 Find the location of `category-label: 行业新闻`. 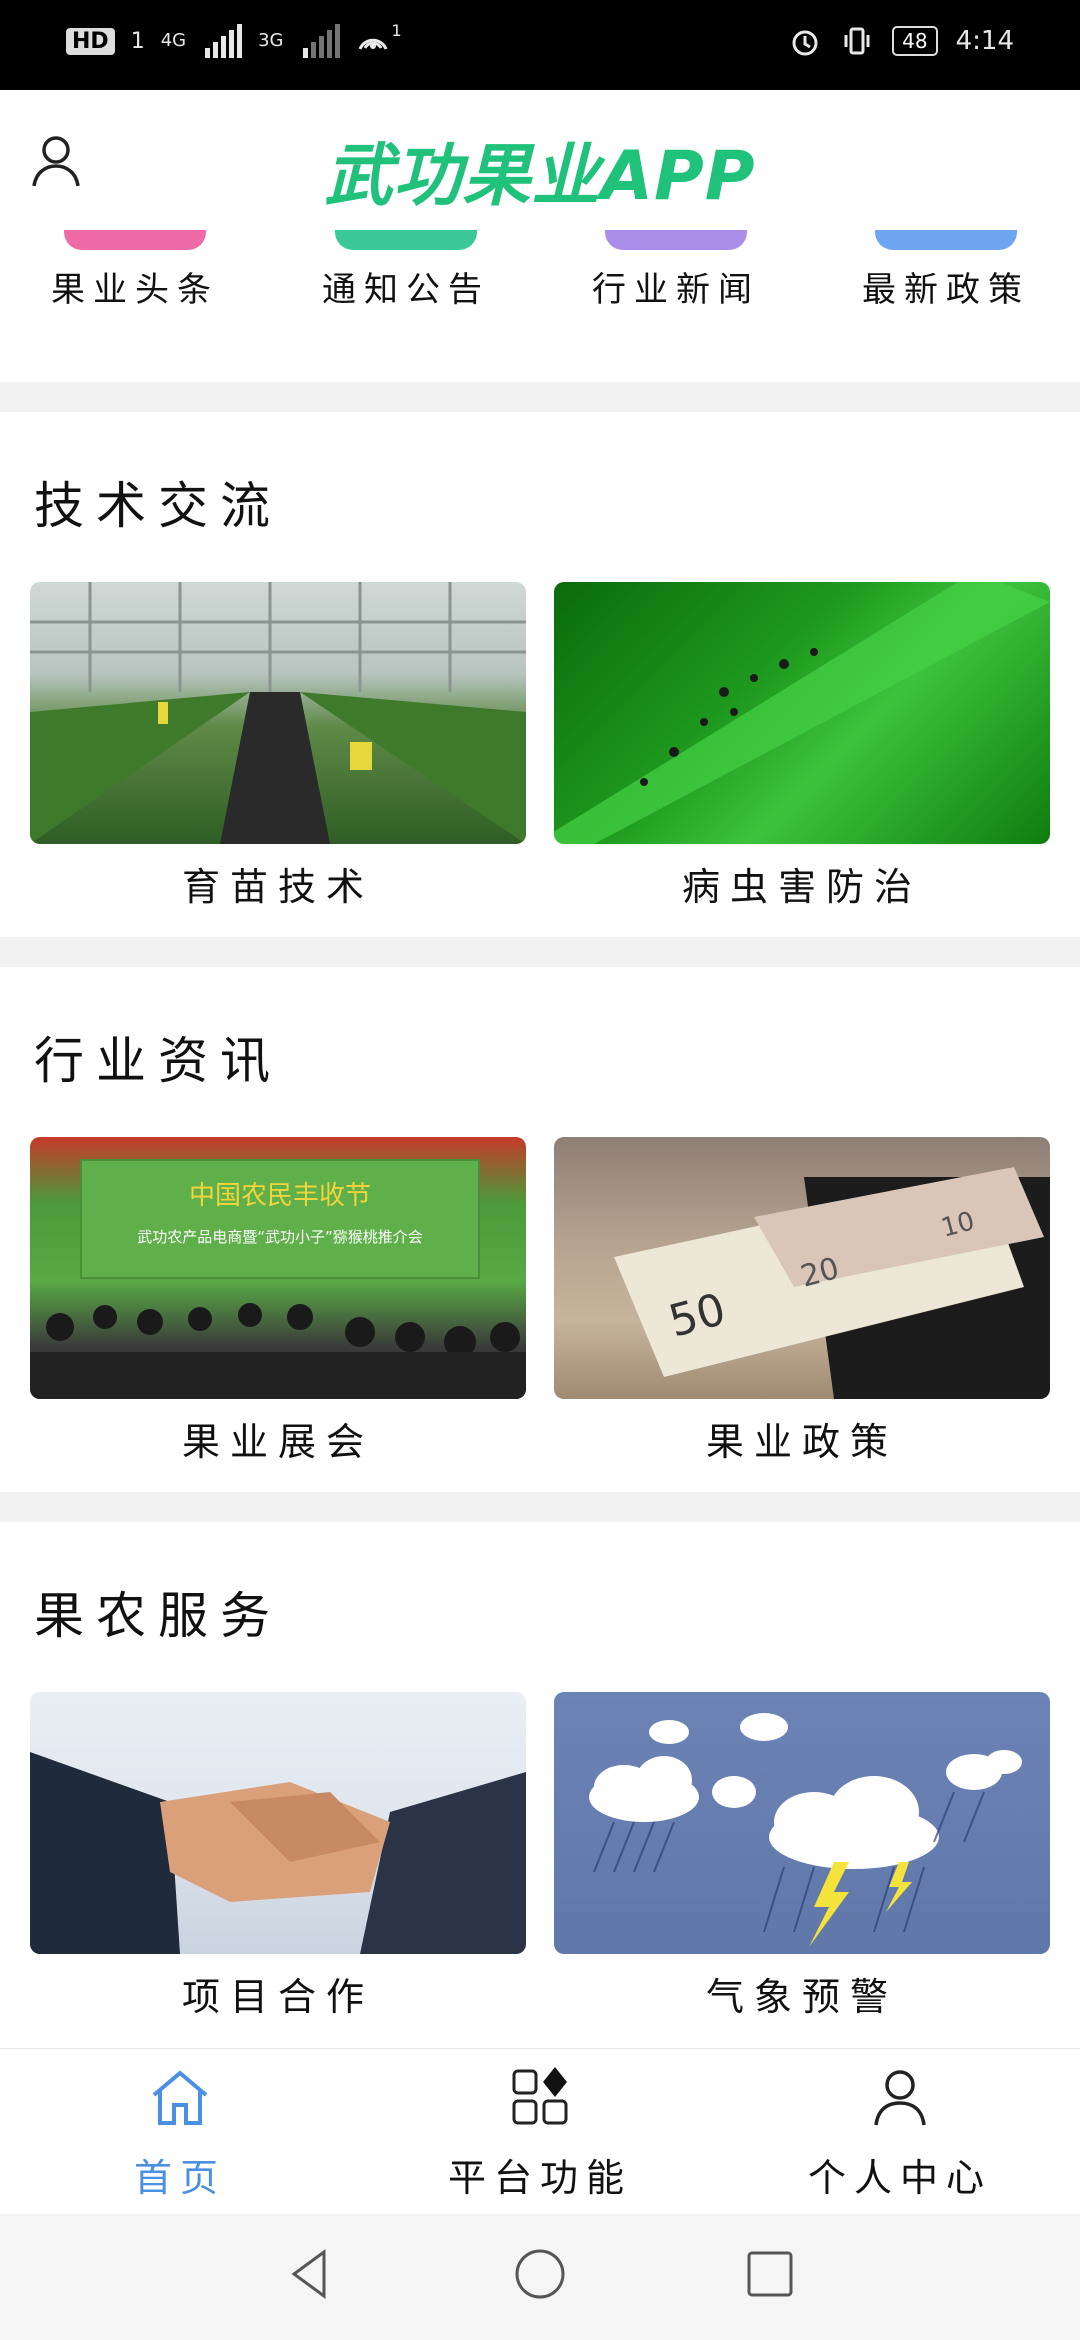

category-label: 行业新闻 is located at coordinates (676, 290).